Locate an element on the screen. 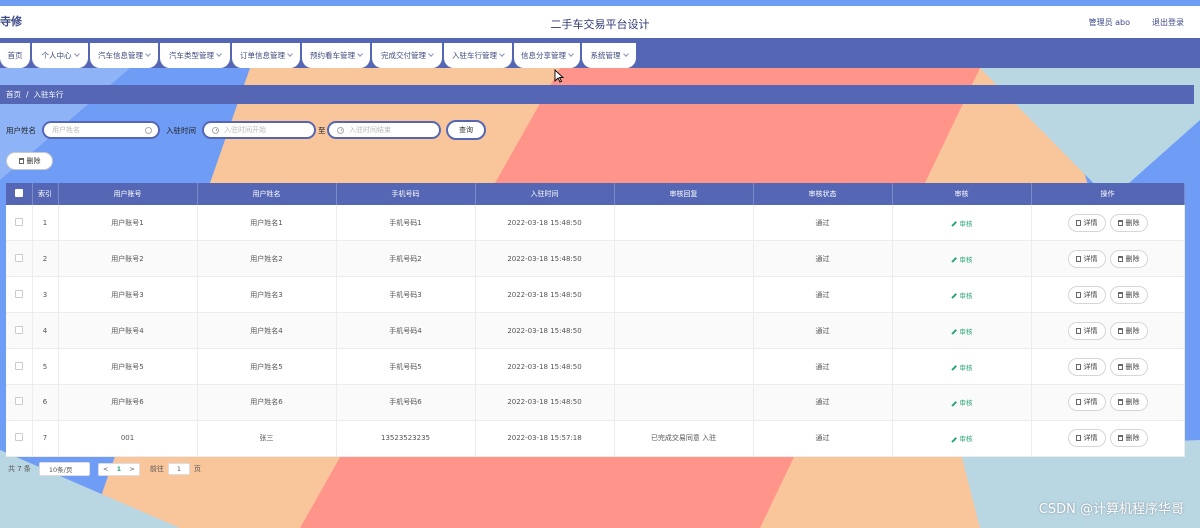  username-placeholder: 用户姓名 is located at coordinates (66, 130).